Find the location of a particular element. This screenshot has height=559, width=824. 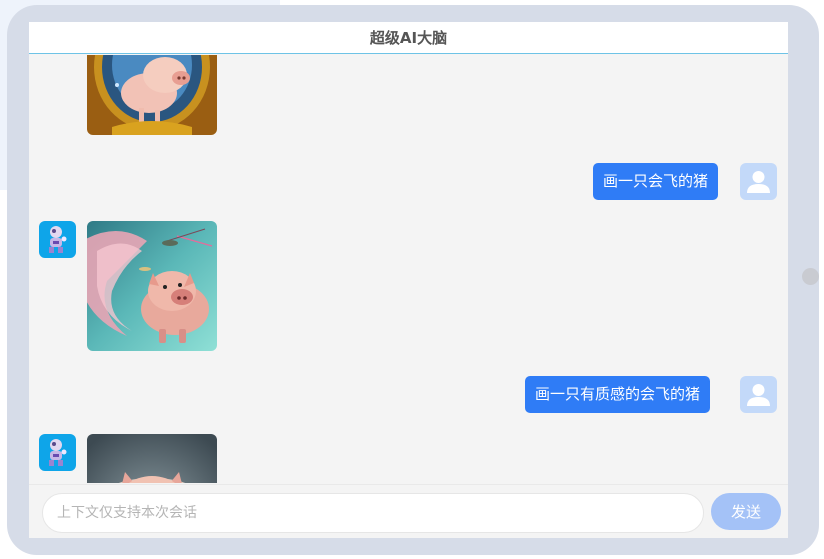

textured-pig-image is located at coordinates (152, 458).